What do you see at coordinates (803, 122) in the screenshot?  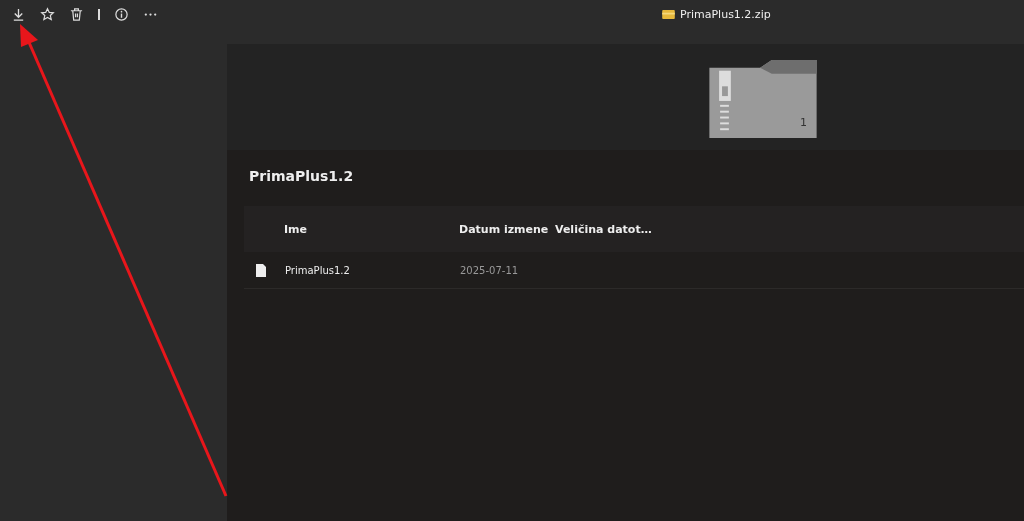 I see `item-count: 1` at bounding box center [803, 122].